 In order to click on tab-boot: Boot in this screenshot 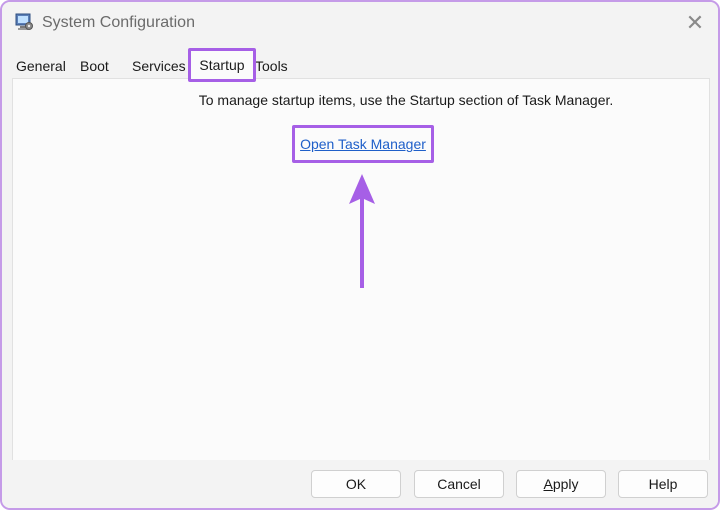, I will do `click(94, 66)`.